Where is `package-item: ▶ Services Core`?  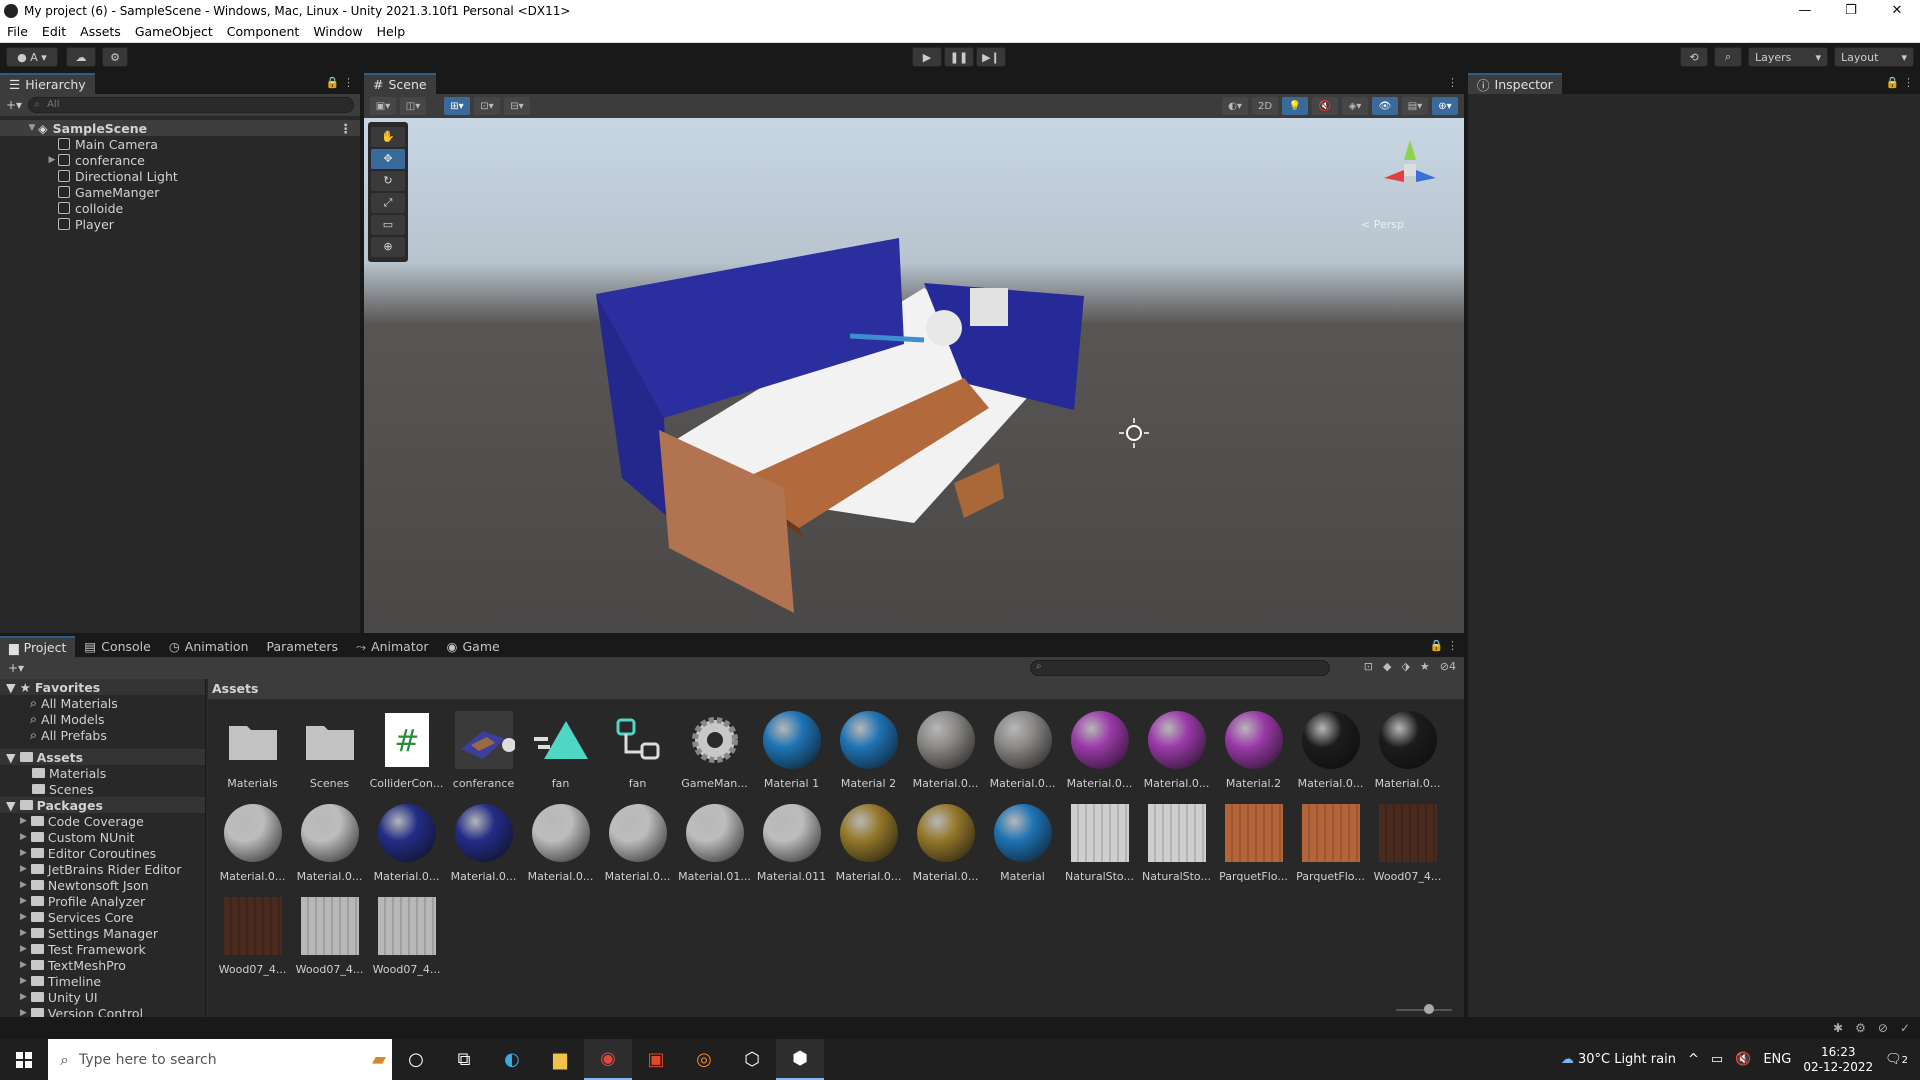
package-item: ▶ Services Core is located at coordinates (102, 917).